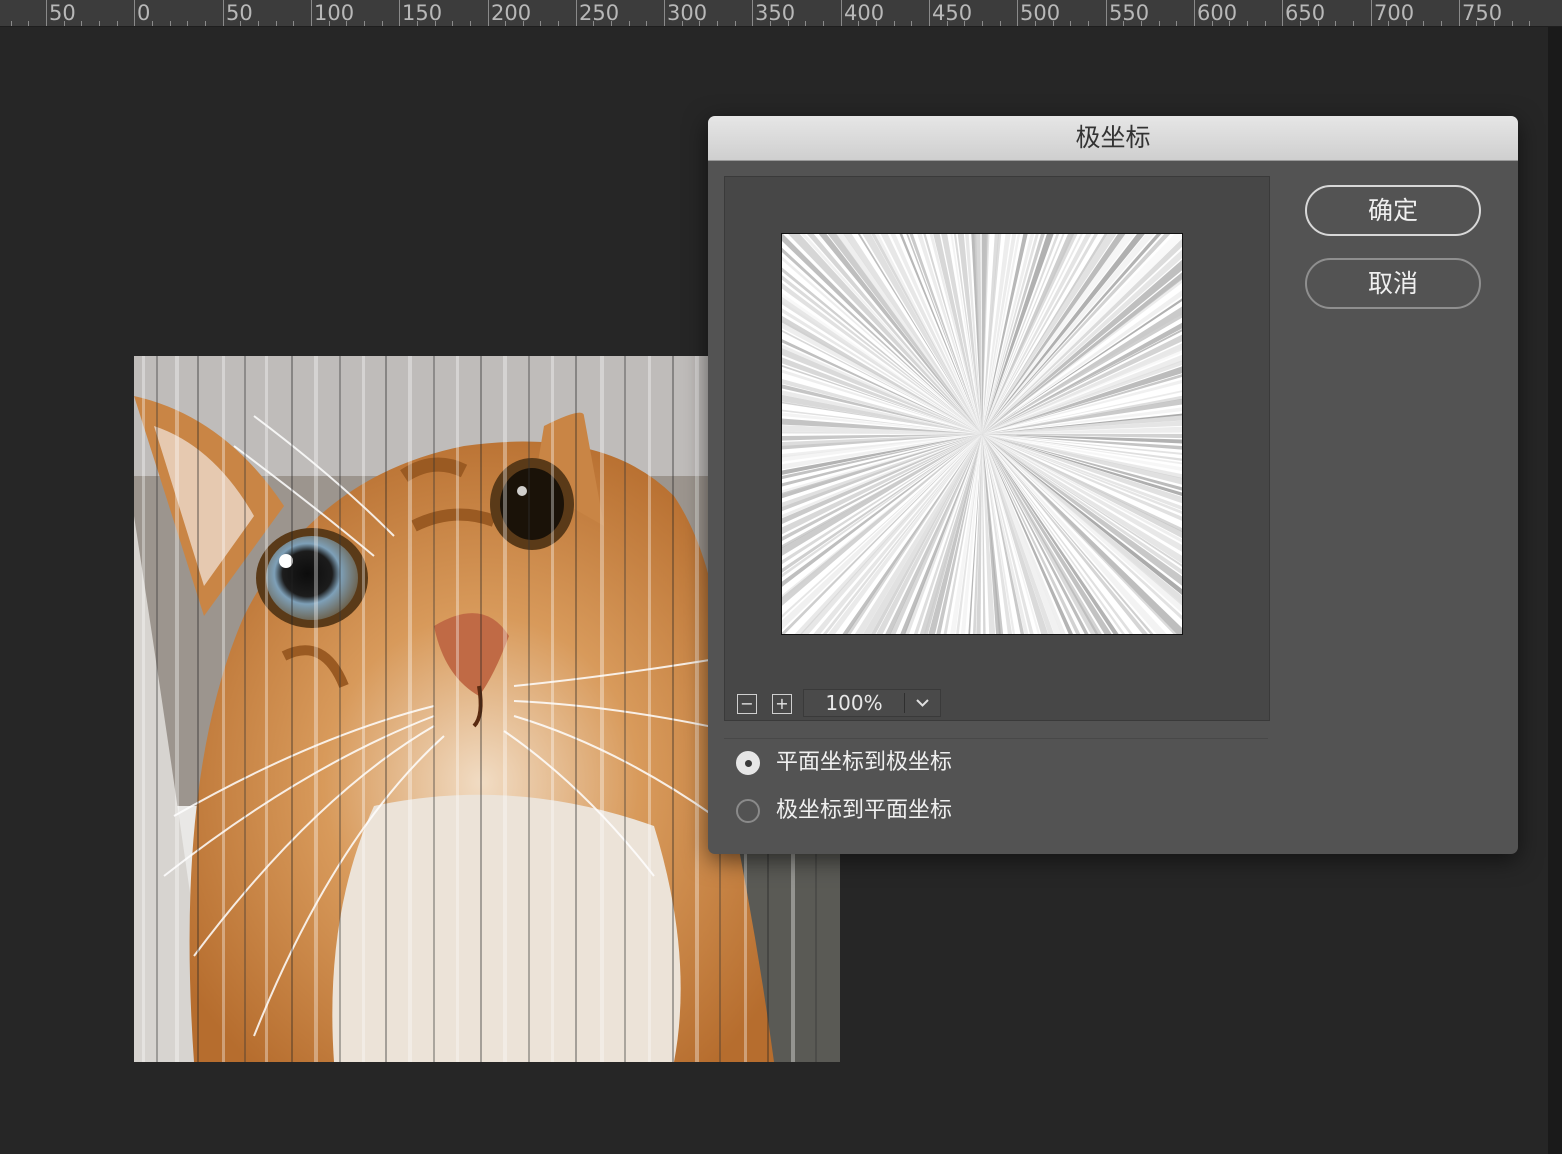 The width and height of the screenshot is (1562, 1154). Describe the element at coordinates (782, 704) in the screenshot. I see `zoom-in-button: +` at that location.